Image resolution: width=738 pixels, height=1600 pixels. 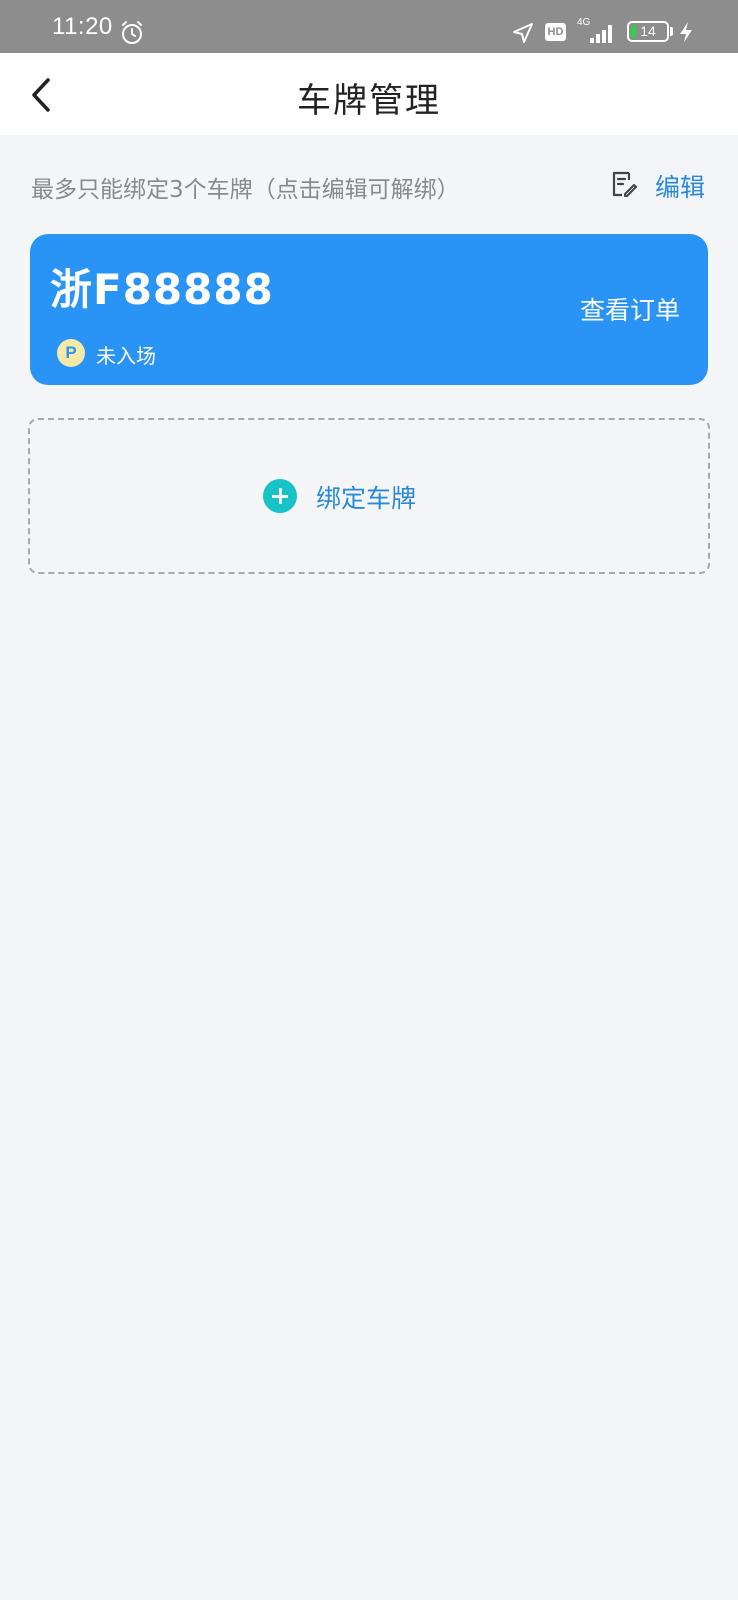 What do you see at coordinates (162, 289) in the screenshot?
I see `plate-number: 浙F88888` at bounding box center [162, 289].